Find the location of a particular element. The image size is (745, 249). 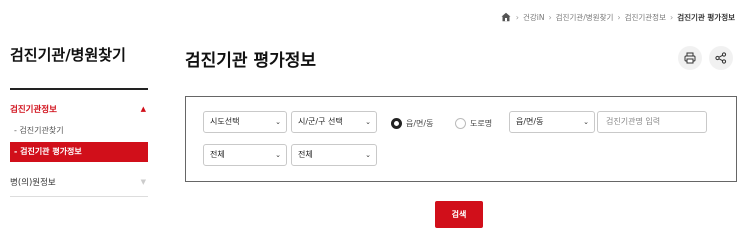

print-button is located at coordinates (690, 58).